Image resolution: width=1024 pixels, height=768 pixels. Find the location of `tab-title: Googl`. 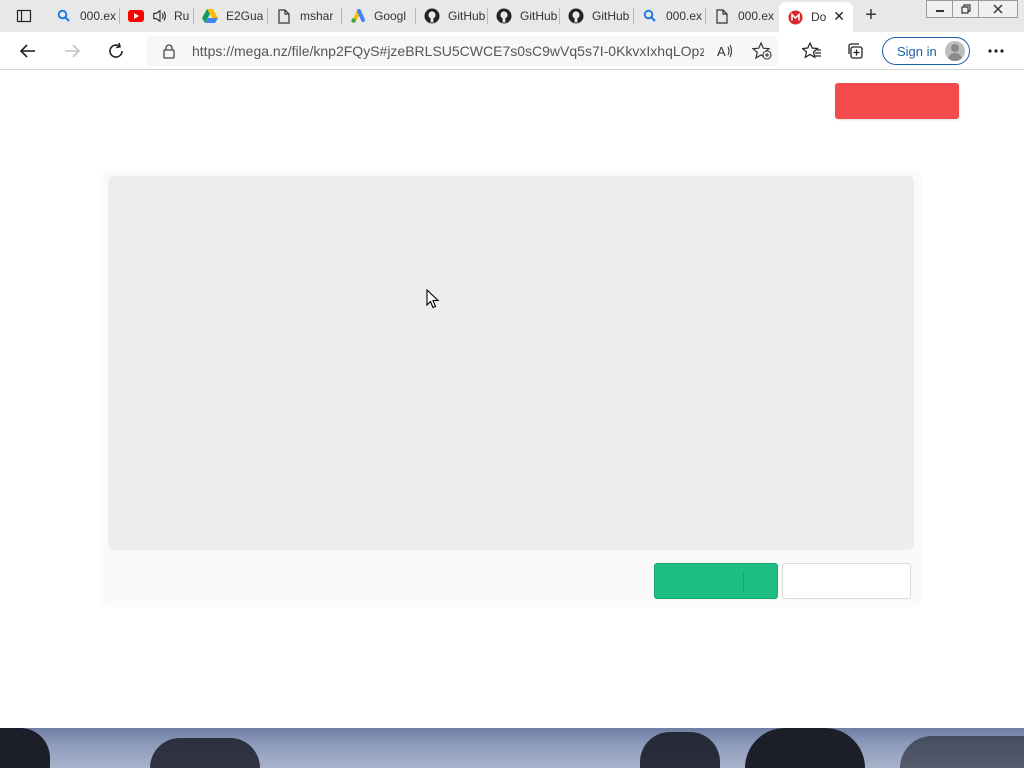

tab-title: Googl is located at coordinates (390, 16).